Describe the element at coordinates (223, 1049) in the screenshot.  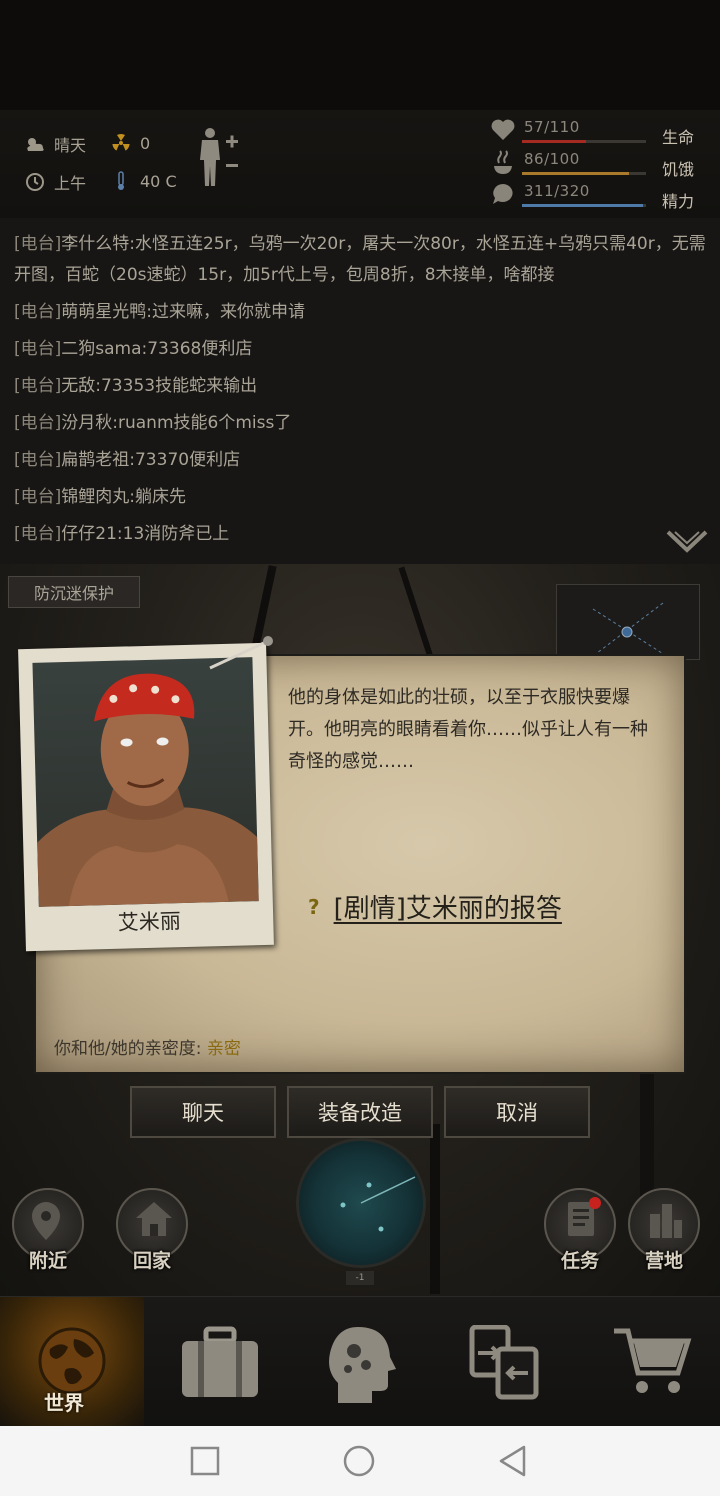
I see `intimacy-level: 亲密` at that location.